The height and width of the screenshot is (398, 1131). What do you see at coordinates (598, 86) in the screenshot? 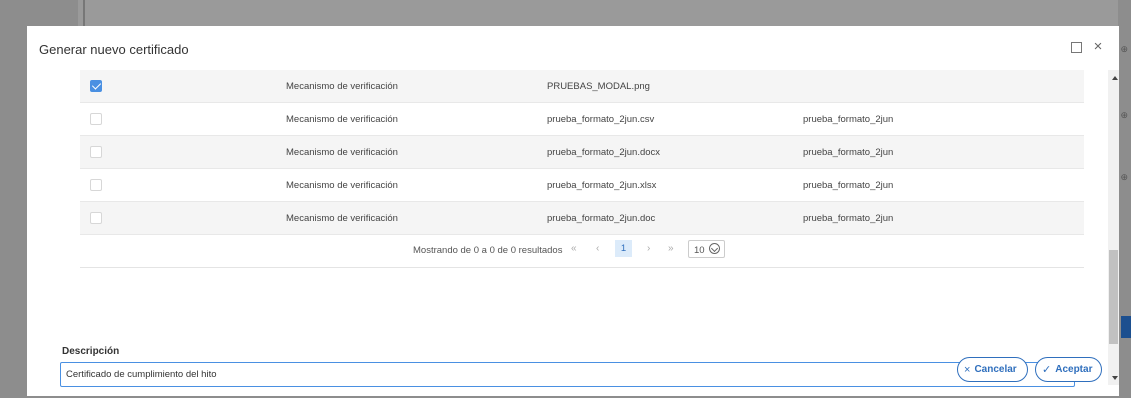
I see `row-file: PRUEBAS_MODAL.png` at bounding box center [598, 86].